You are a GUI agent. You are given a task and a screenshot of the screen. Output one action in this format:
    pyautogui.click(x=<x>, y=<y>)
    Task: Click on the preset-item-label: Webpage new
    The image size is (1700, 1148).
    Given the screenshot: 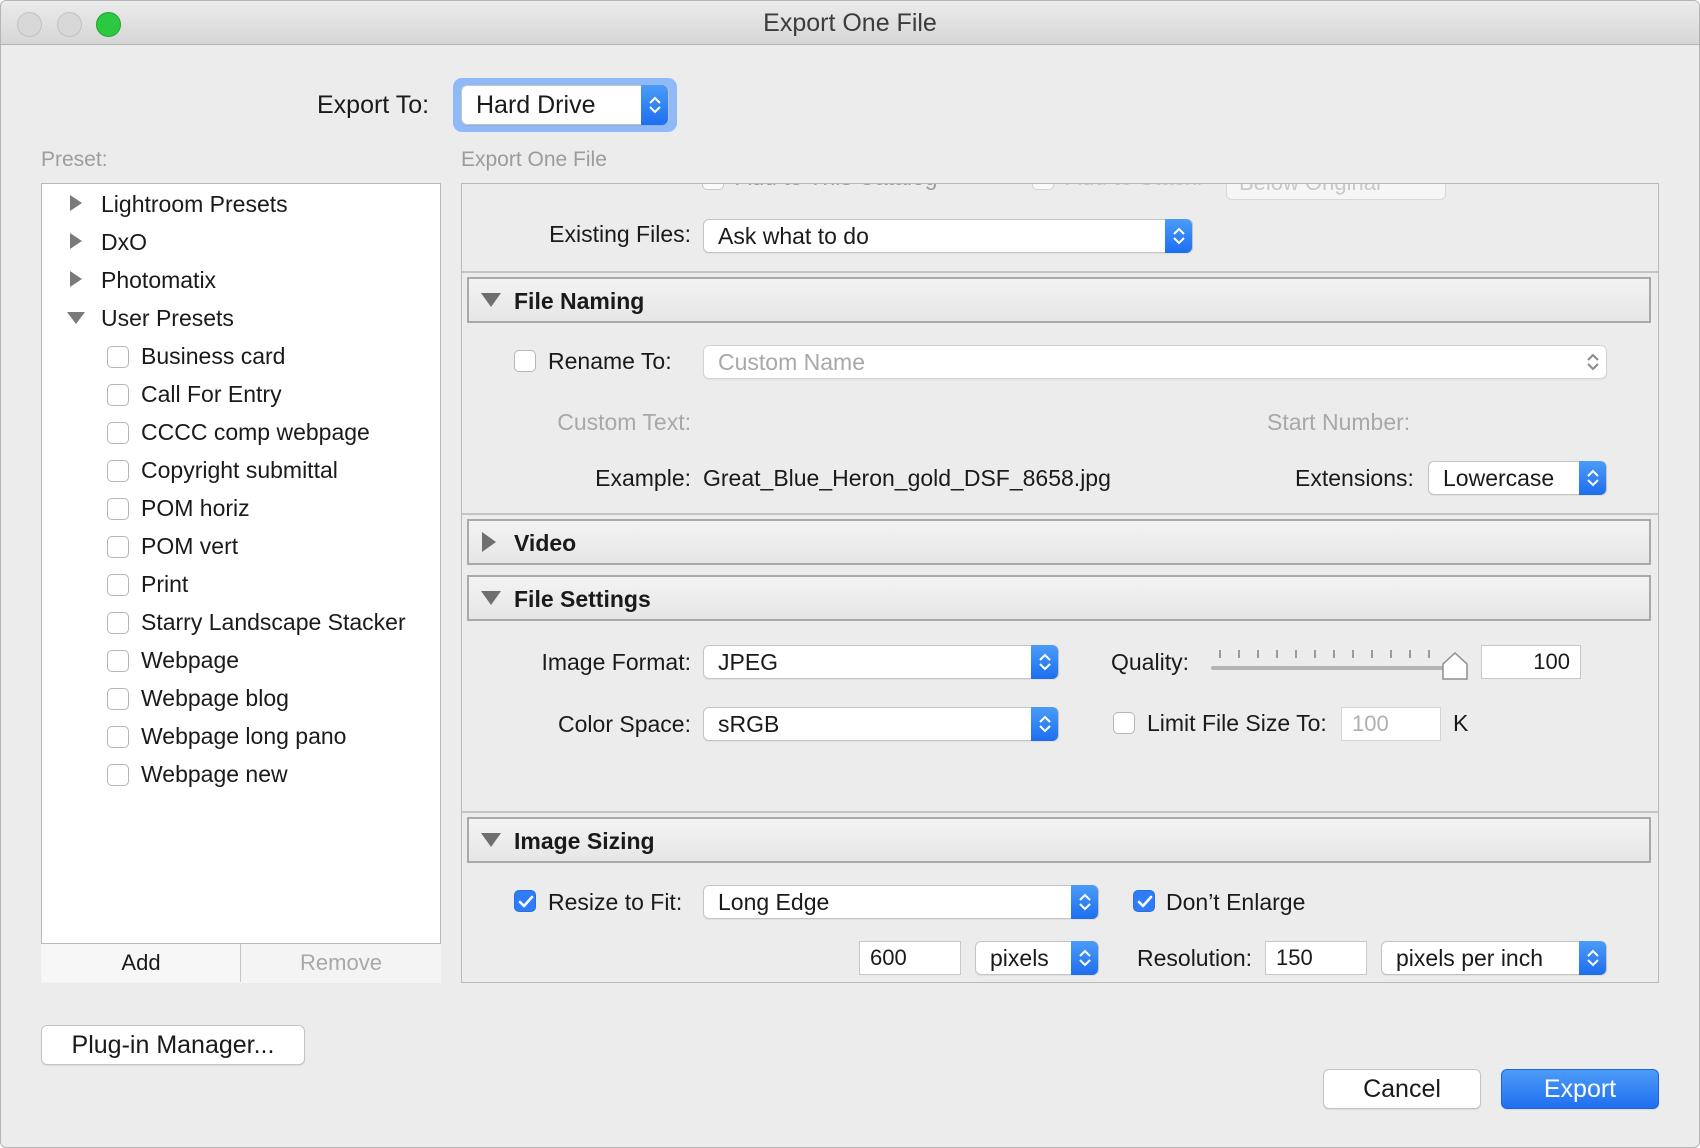 What is the action you would take?
    pyautogui.click(x=214, y=774)
    